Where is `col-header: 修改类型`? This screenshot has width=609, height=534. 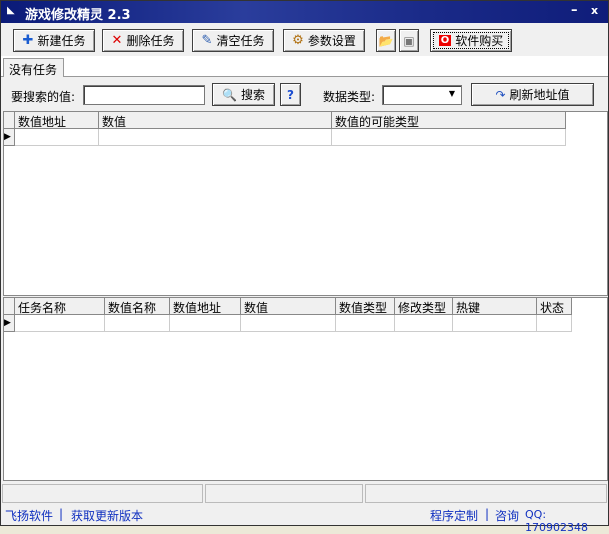
col-header: 修改类型 is located at coordinates (424, 306).